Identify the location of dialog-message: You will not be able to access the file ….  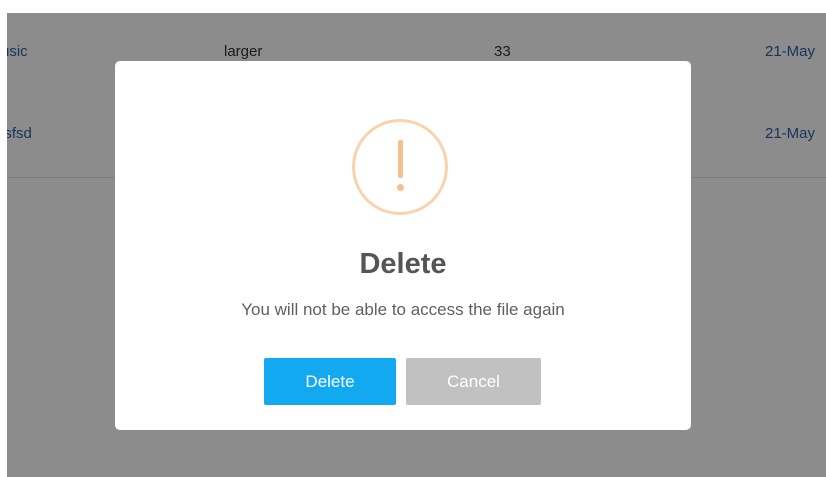
(403, 309).